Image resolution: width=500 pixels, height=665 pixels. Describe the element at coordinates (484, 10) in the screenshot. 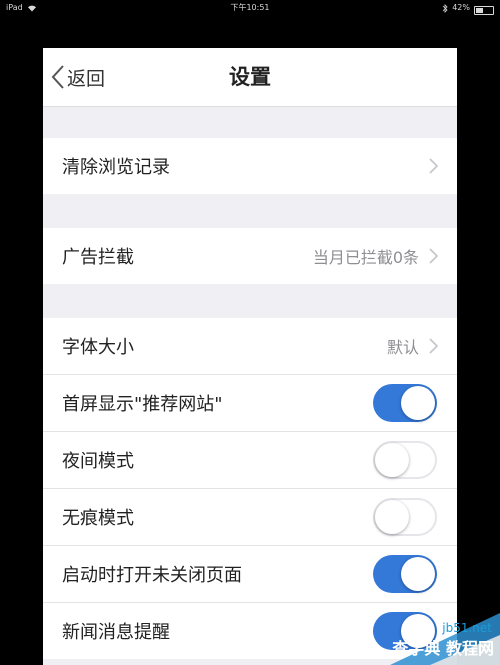

I see `battery-icon` at that location.